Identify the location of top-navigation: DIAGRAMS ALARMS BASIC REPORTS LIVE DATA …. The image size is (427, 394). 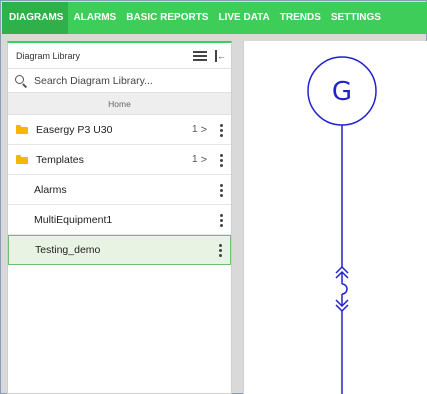
(214, 18).